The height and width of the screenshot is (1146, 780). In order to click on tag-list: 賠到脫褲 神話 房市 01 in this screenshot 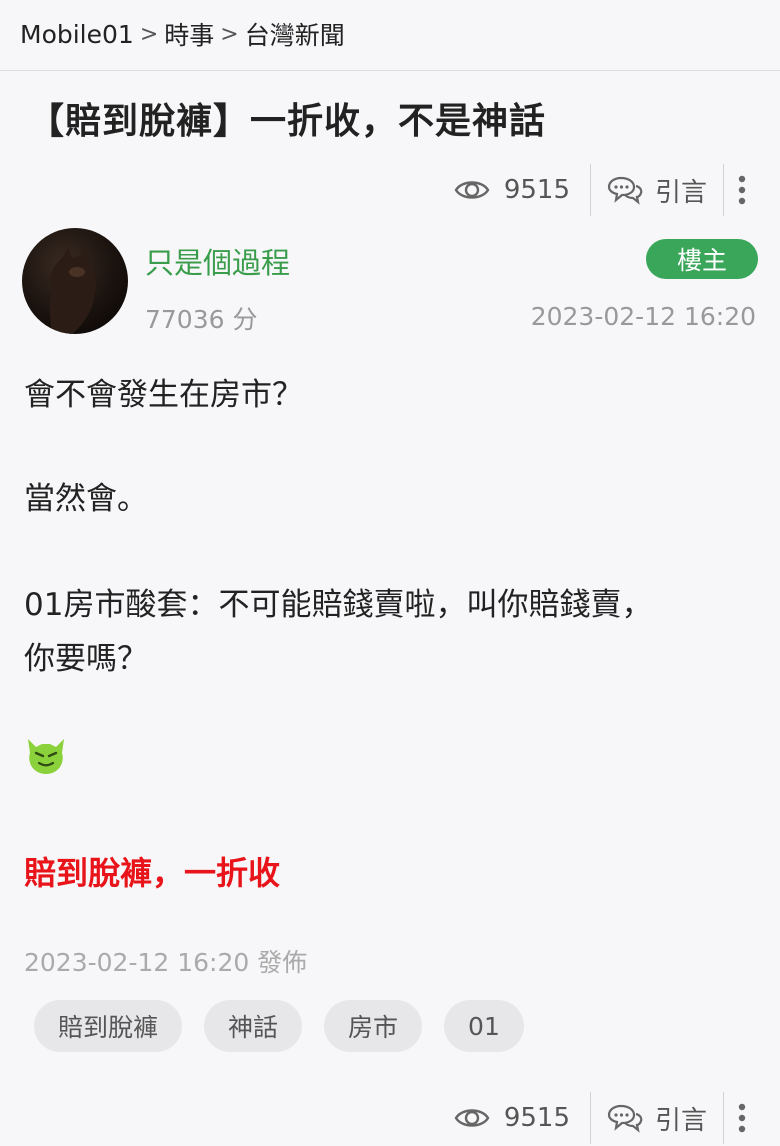, I will do `click(279, 1026)`.